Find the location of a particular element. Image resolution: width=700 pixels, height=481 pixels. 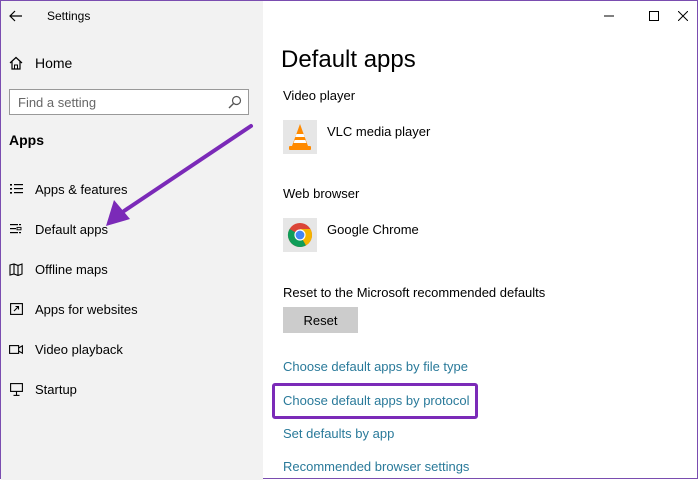

link-set-defaults-by-app: Set defaults by app is located at coordinates (338, 433).